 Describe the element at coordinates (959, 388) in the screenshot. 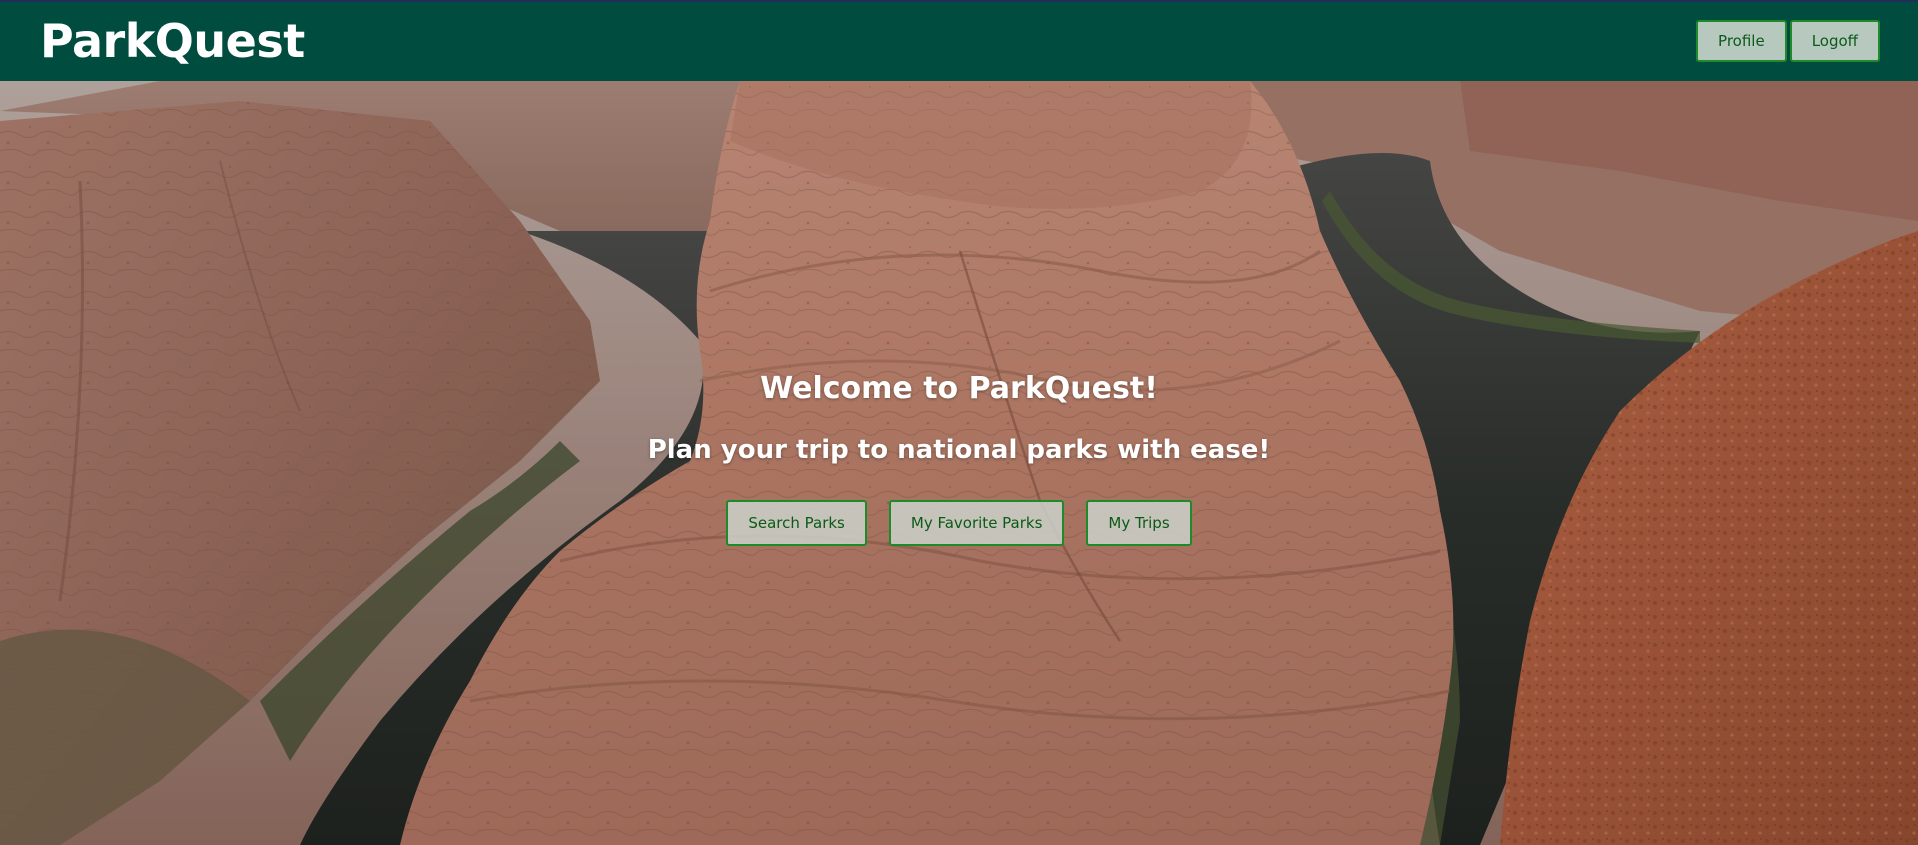

I see `welcome-heading: Welcome to ParkQuest!` at that location.